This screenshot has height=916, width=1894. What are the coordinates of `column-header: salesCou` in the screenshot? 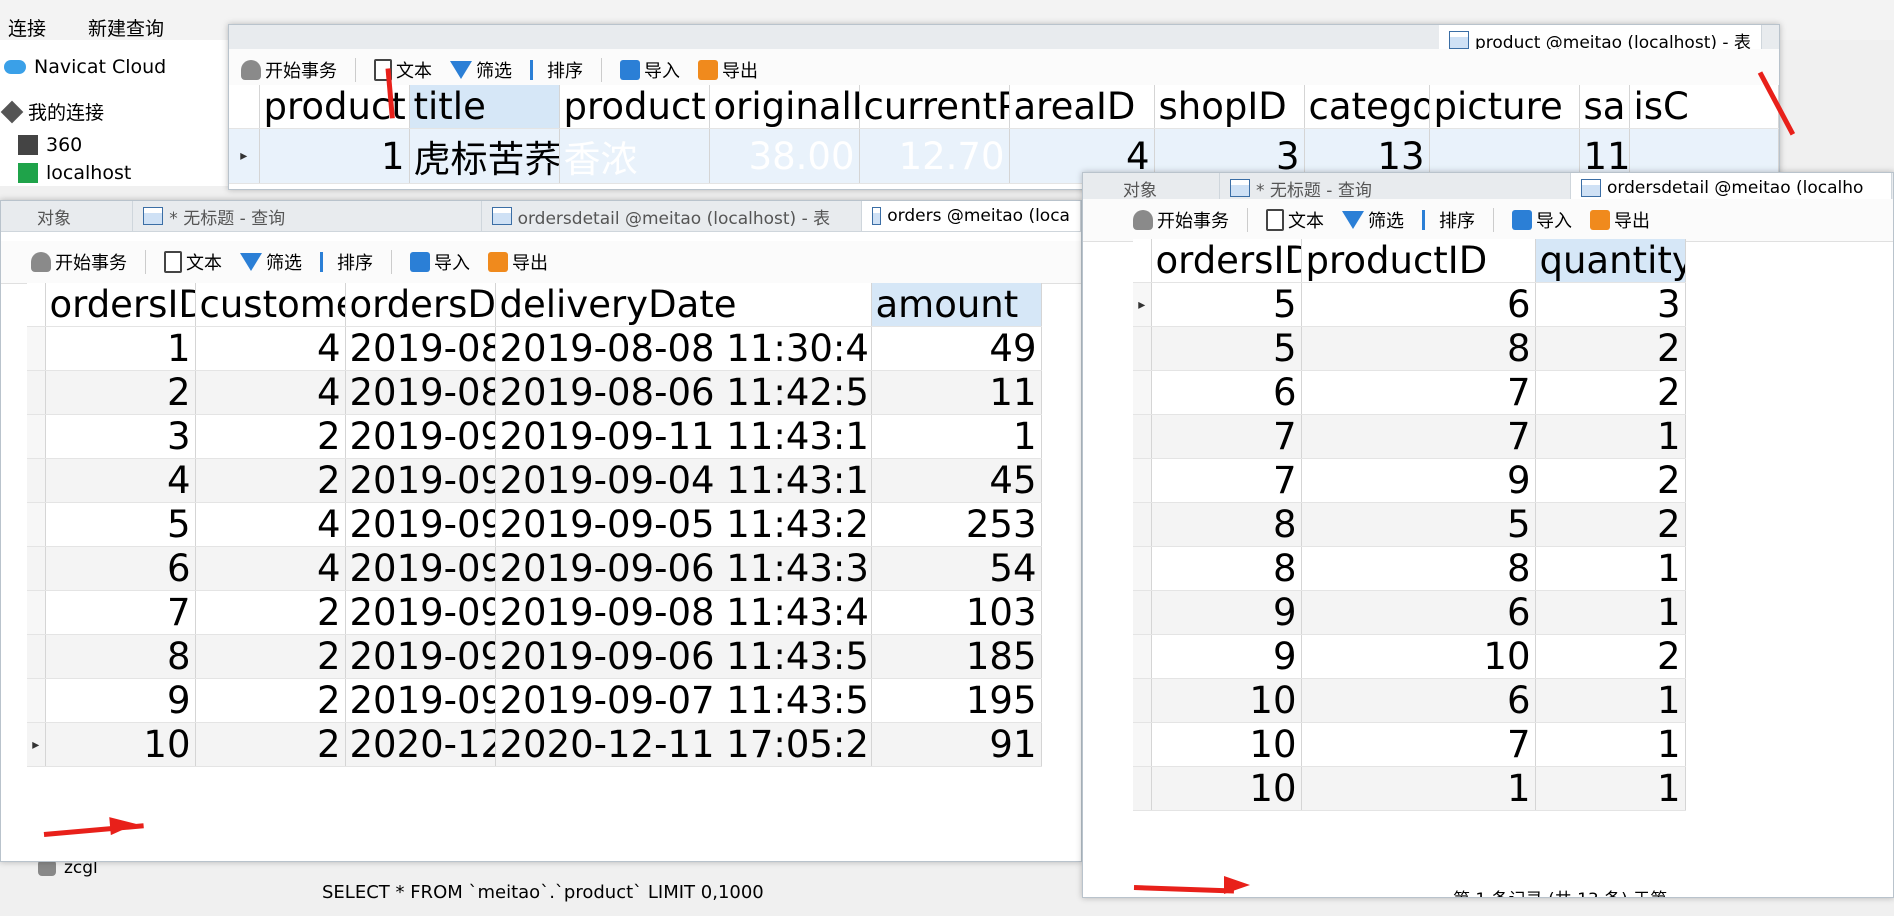 It's located at (1604, 107).